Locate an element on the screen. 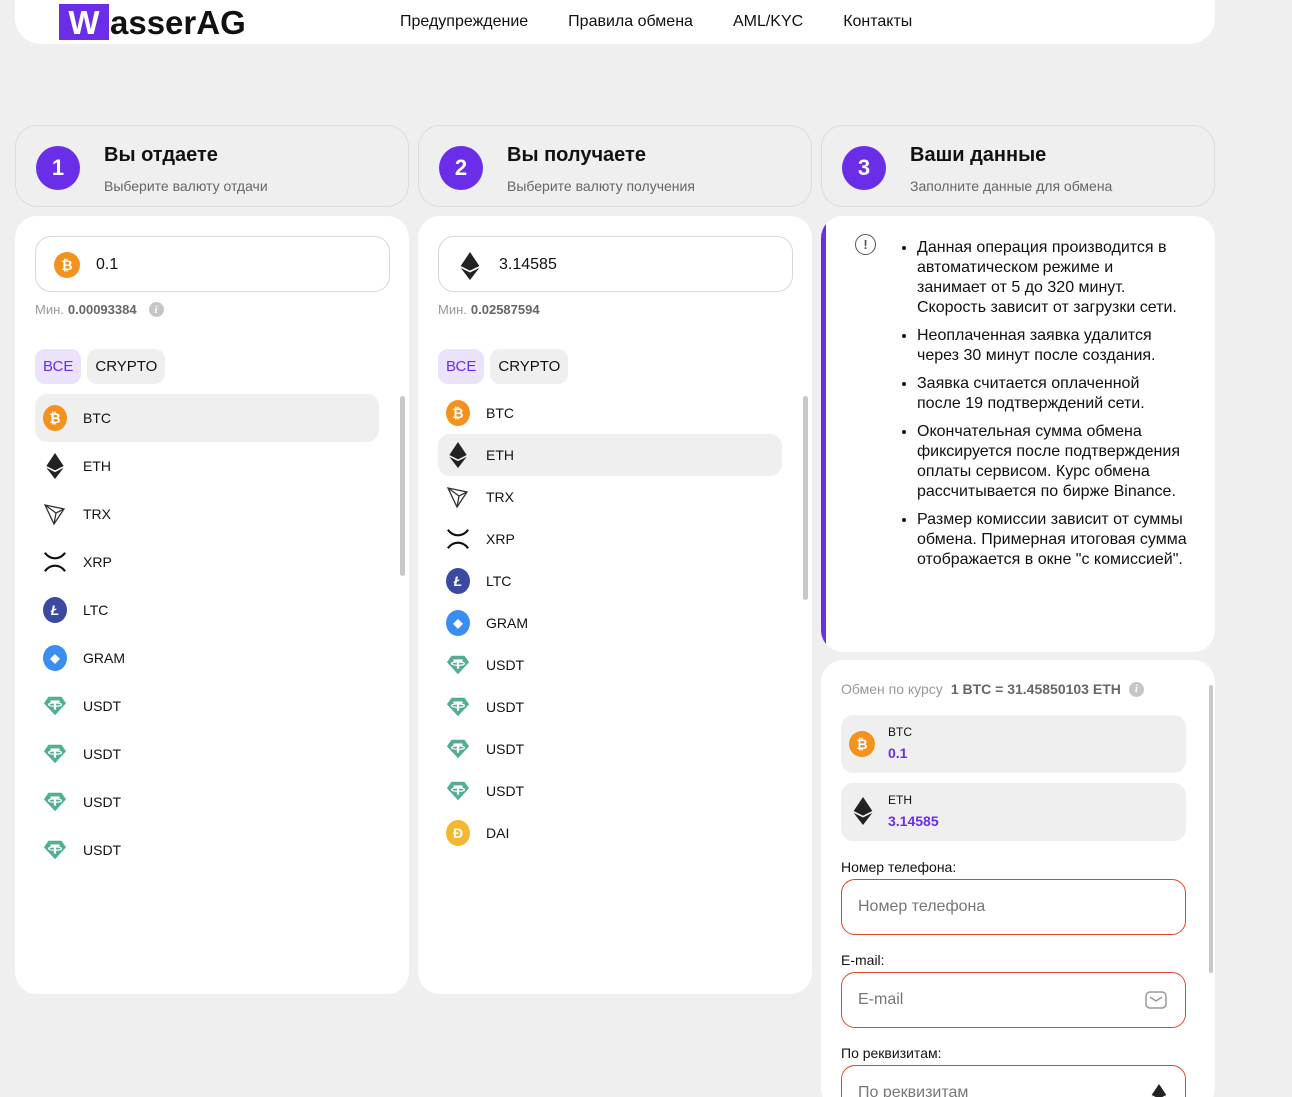  notice-accent-bar is located at coordinates (823, 434).